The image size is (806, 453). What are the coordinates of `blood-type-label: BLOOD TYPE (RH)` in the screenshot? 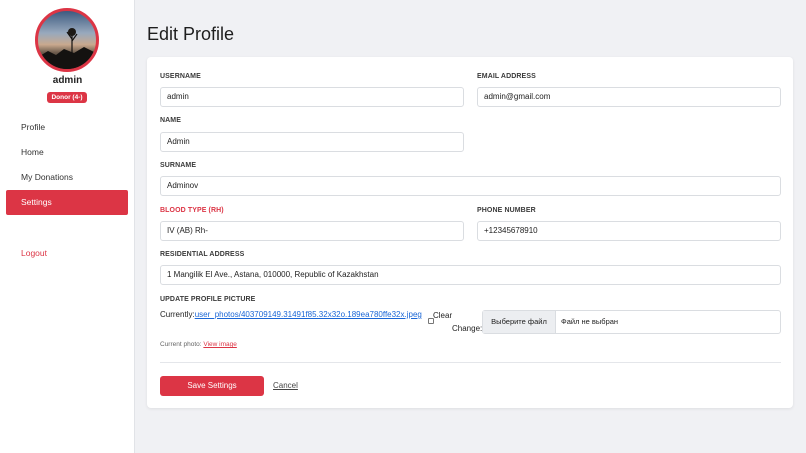 It's located at (192, 210).